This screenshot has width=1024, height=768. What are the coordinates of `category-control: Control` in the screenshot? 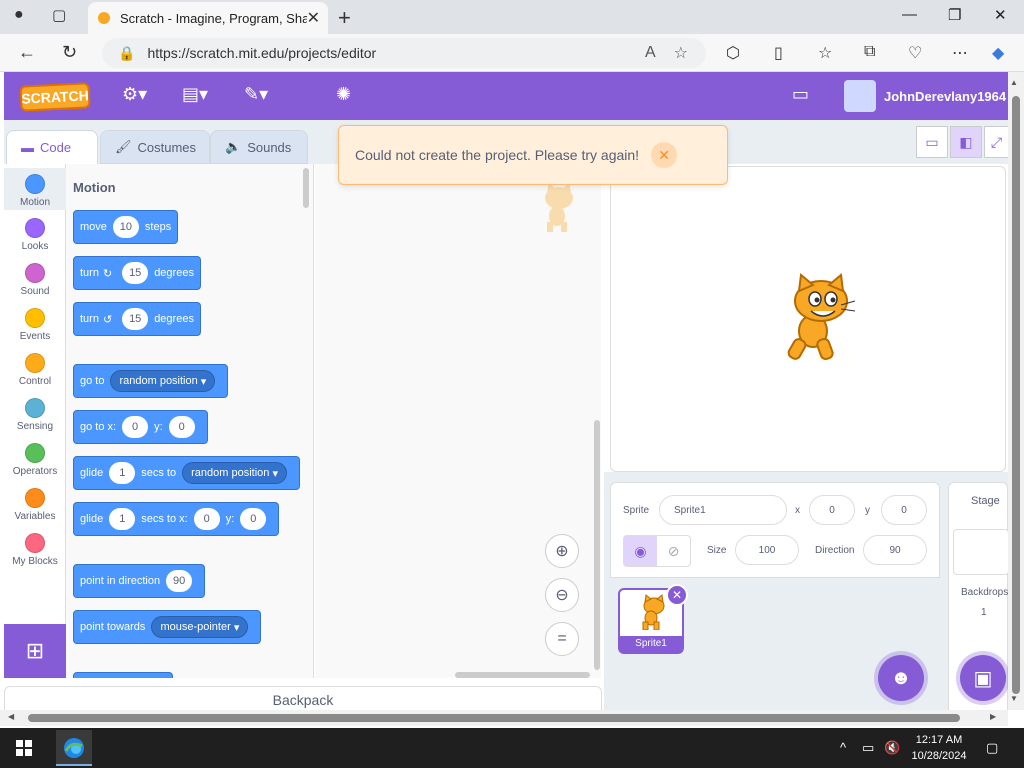 It's located at (35, 370).